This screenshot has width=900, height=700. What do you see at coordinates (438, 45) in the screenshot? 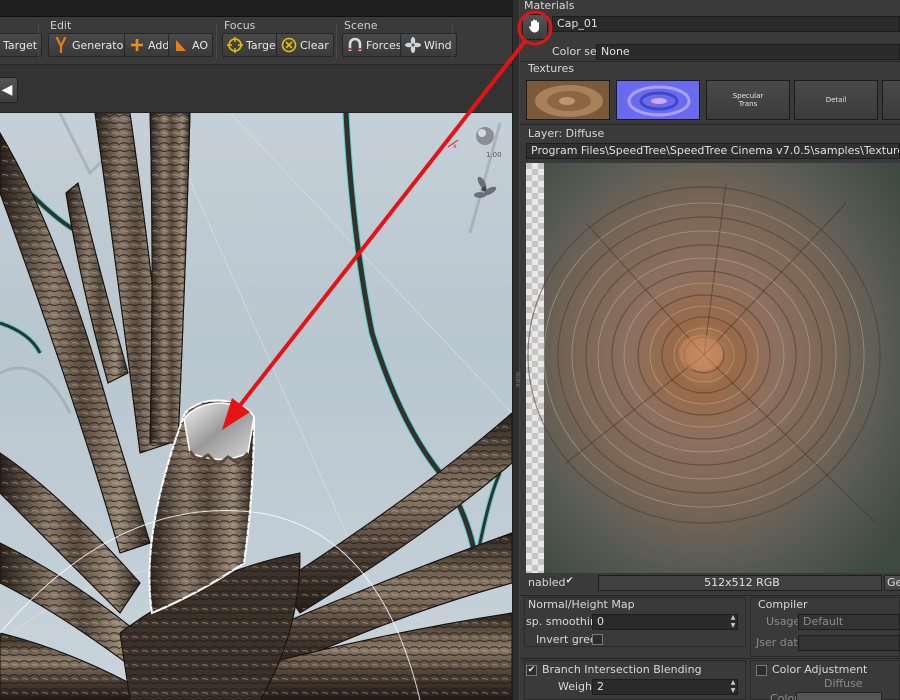
I see `wind-label: Wind` at bounding box center [438, 45].